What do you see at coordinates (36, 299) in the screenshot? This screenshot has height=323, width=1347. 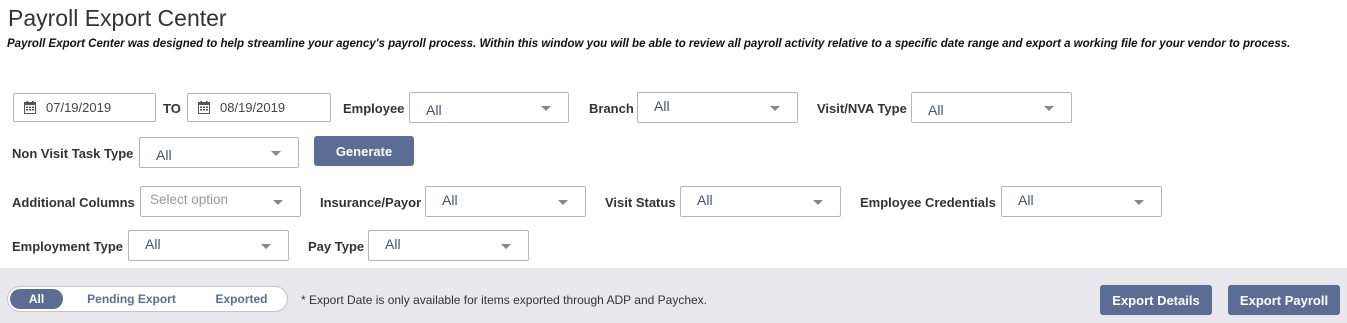 I see `tab-all: All` at bounding box center [36, 299].